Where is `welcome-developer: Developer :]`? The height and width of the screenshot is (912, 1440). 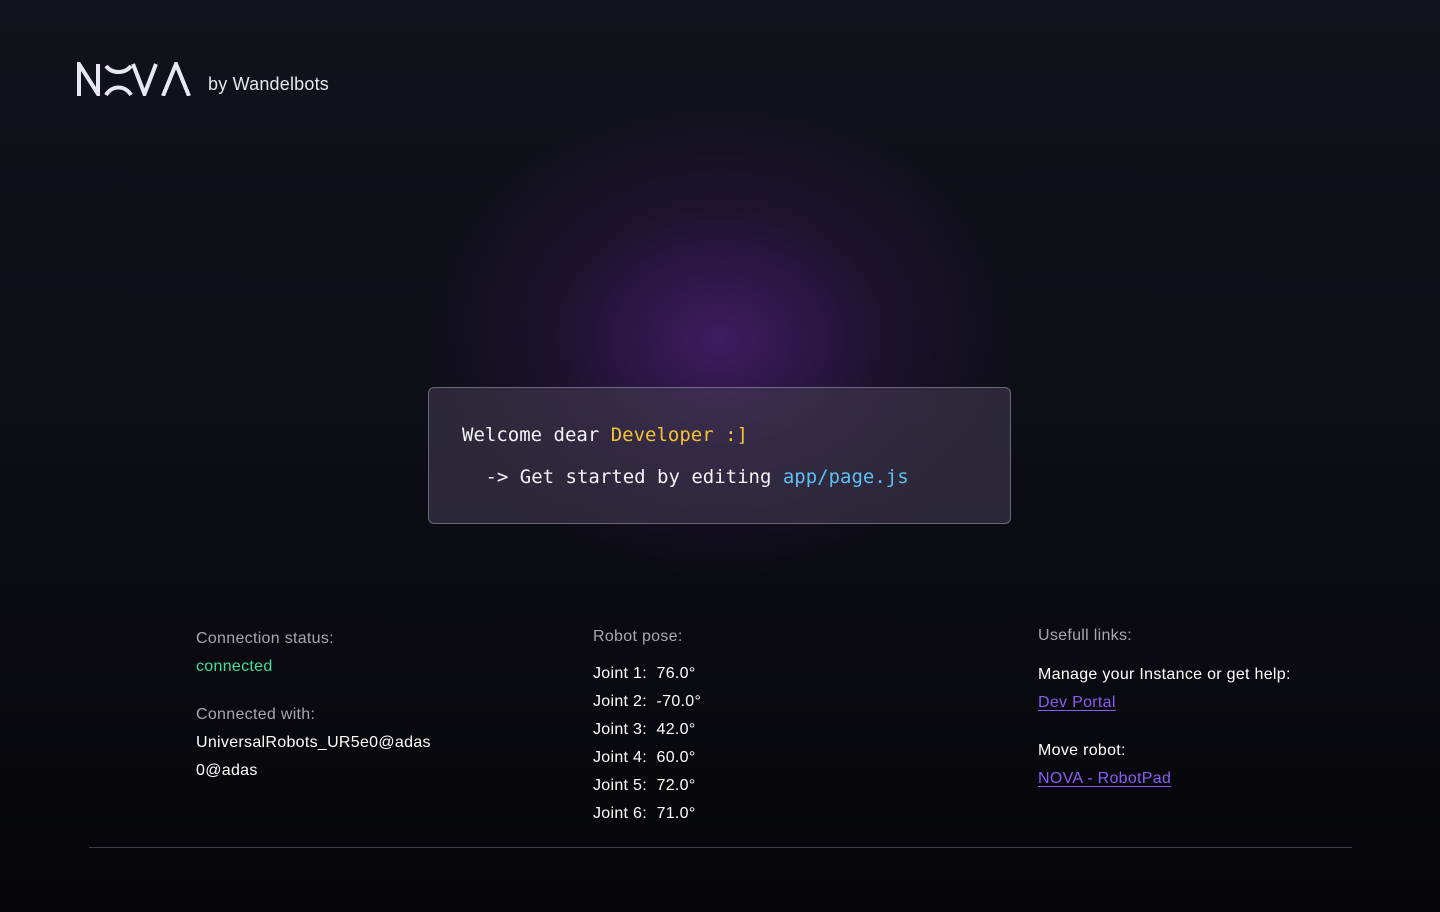 welcome-developer: Developer :] is located at coordinates (679, 435).